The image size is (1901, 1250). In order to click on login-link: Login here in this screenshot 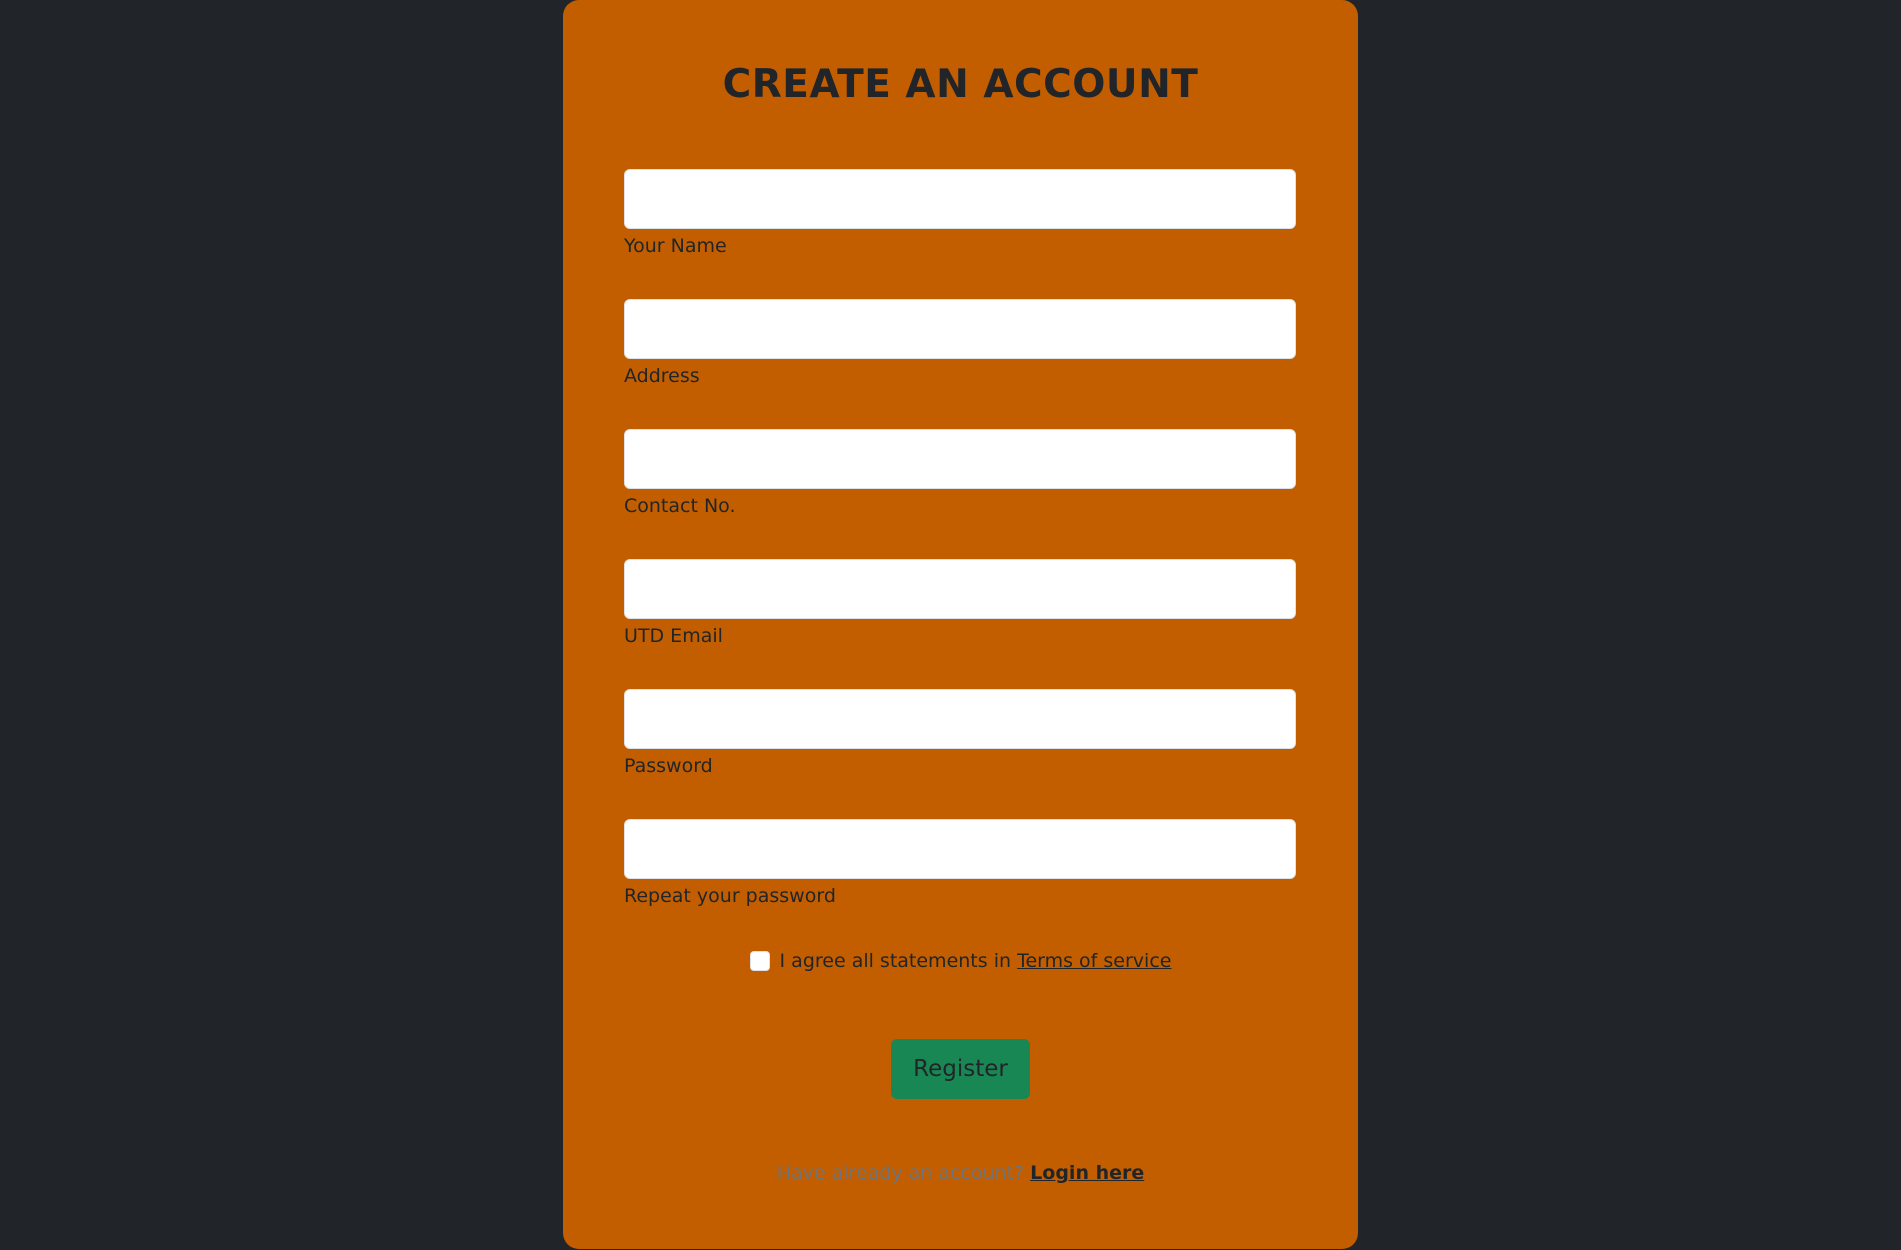, I will do `click(1087, 1173)`.